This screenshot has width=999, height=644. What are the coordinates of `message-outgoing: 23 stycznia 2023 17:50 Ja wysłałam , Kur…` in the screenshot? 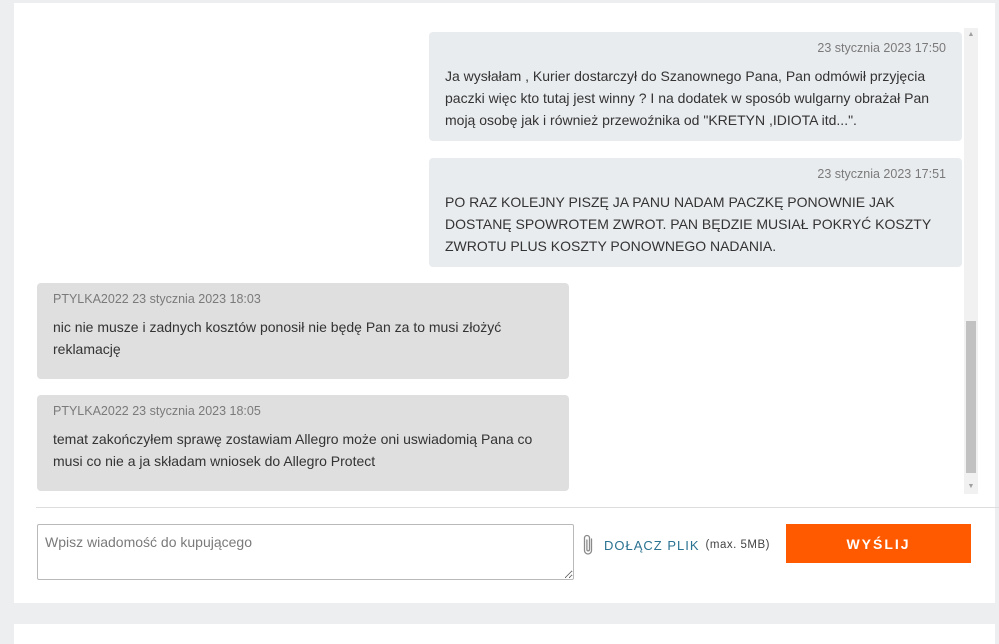 It's located at (695, 86).